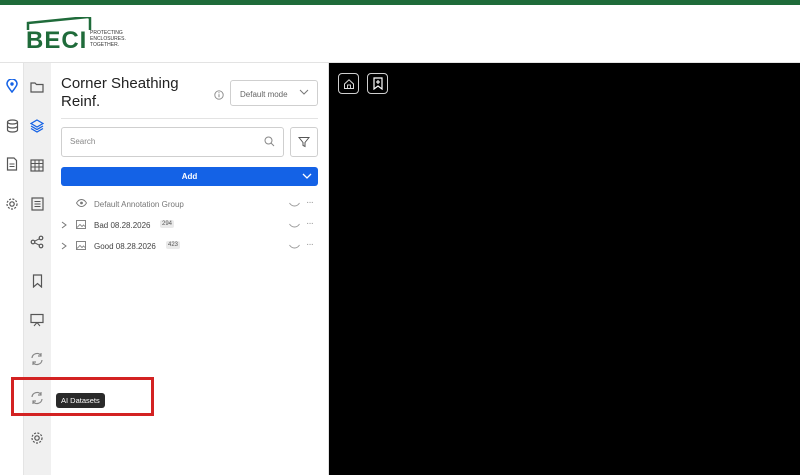 Image resolution: width=800 pixels, height=475 pixels. What do you see at coordinates (37, 320) in the screenshot?
I see `presentation-icon` at bounding box center [37, 320].